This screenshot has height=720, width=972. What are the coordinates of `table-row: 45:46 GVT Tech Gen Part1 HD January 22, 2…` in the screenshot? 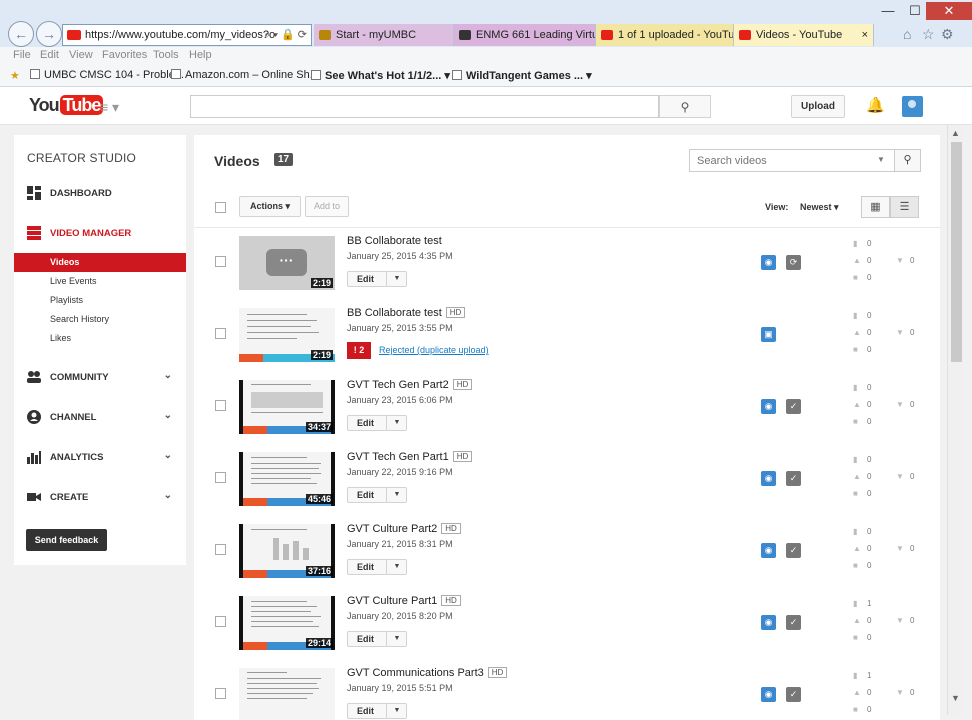 It's located at (567, 480).